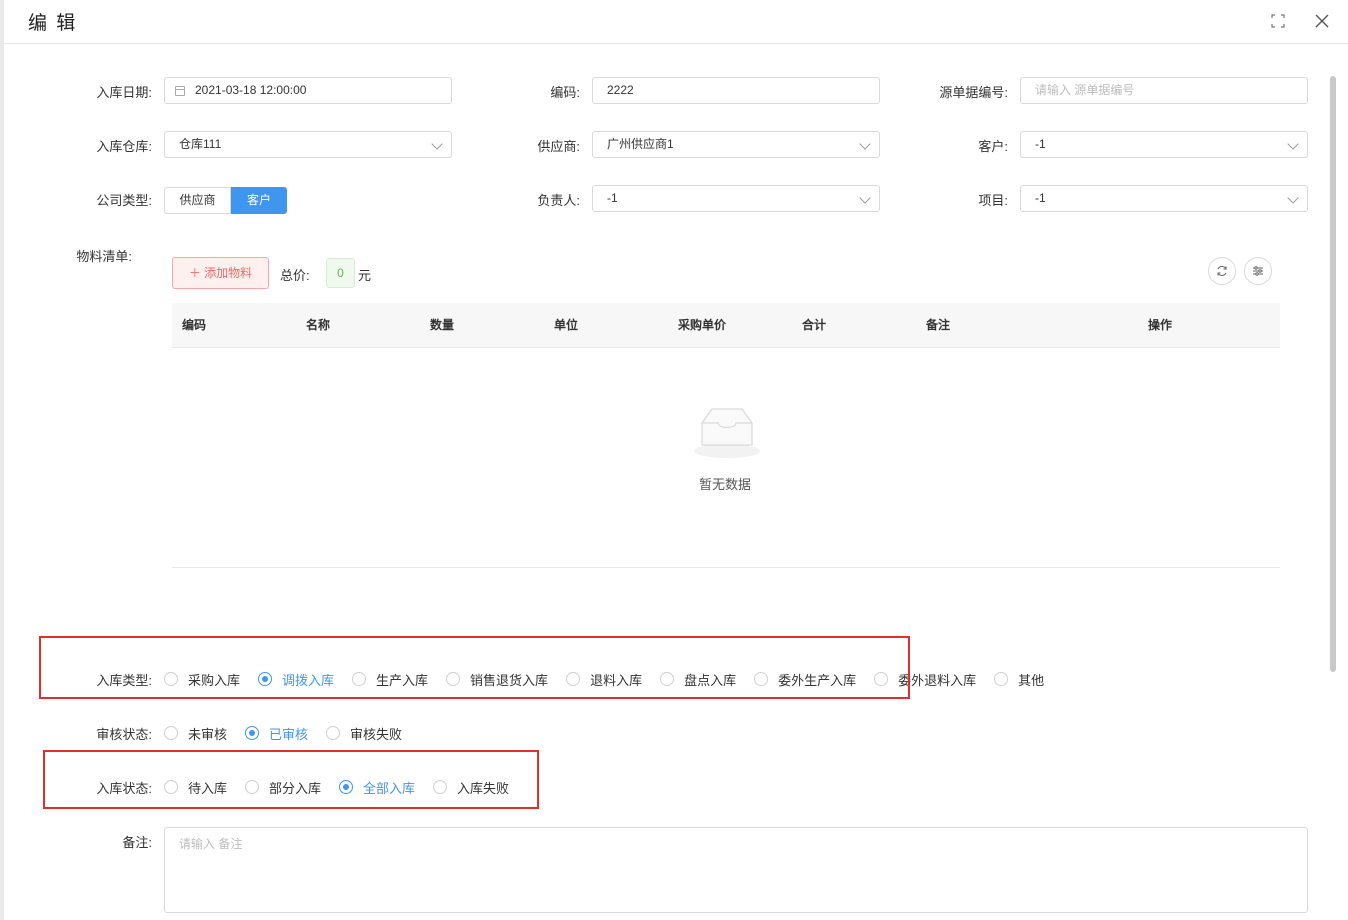  Describe the element at coordinates (620, 90) in the screenshot. I see `code-value: 2222` at that location.